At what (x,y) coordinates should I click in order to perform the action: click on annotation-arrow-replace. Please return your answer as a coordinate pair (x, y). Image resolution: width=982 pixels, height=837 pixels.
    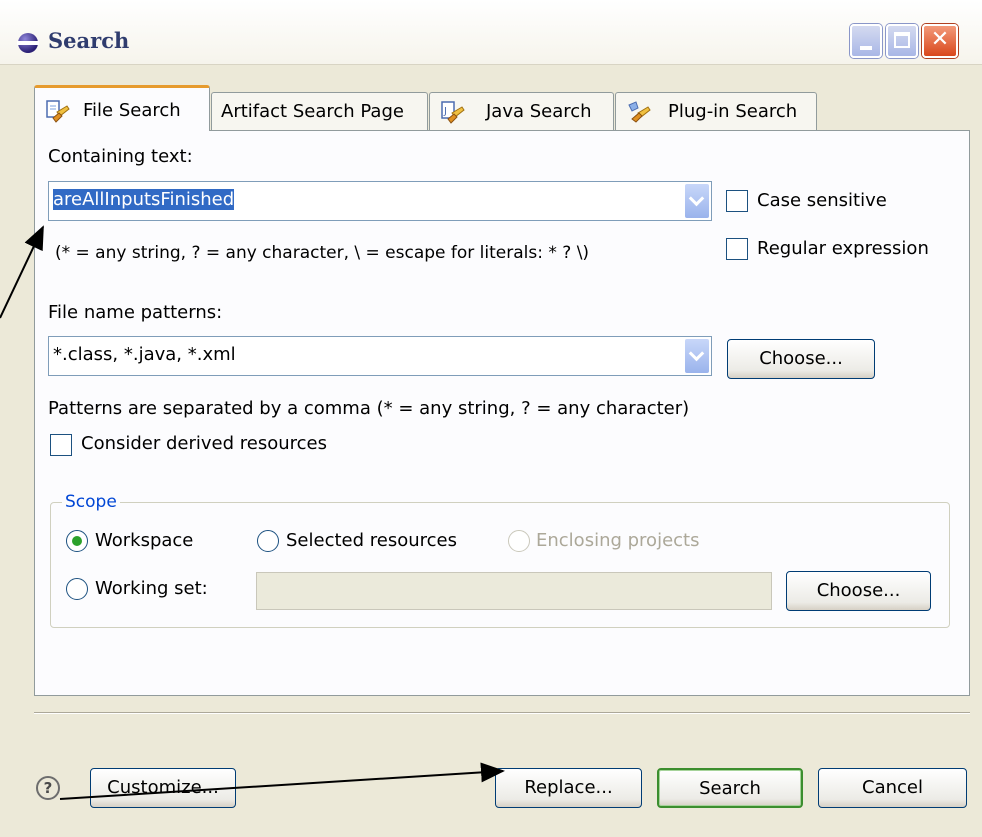
    Looking at the image, I should click on (282, 781).